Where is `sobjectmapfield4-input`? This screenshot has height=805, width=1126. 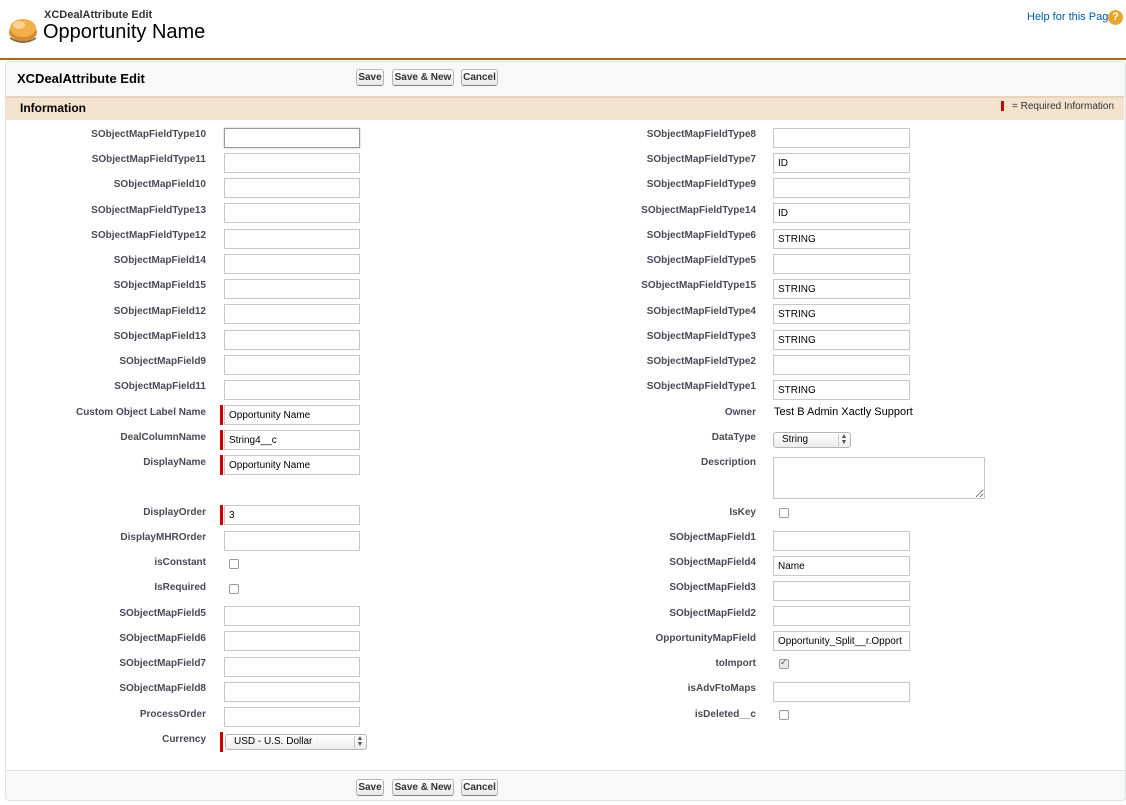
sobjectmapfield4-input is located at coordinates (841, 566).